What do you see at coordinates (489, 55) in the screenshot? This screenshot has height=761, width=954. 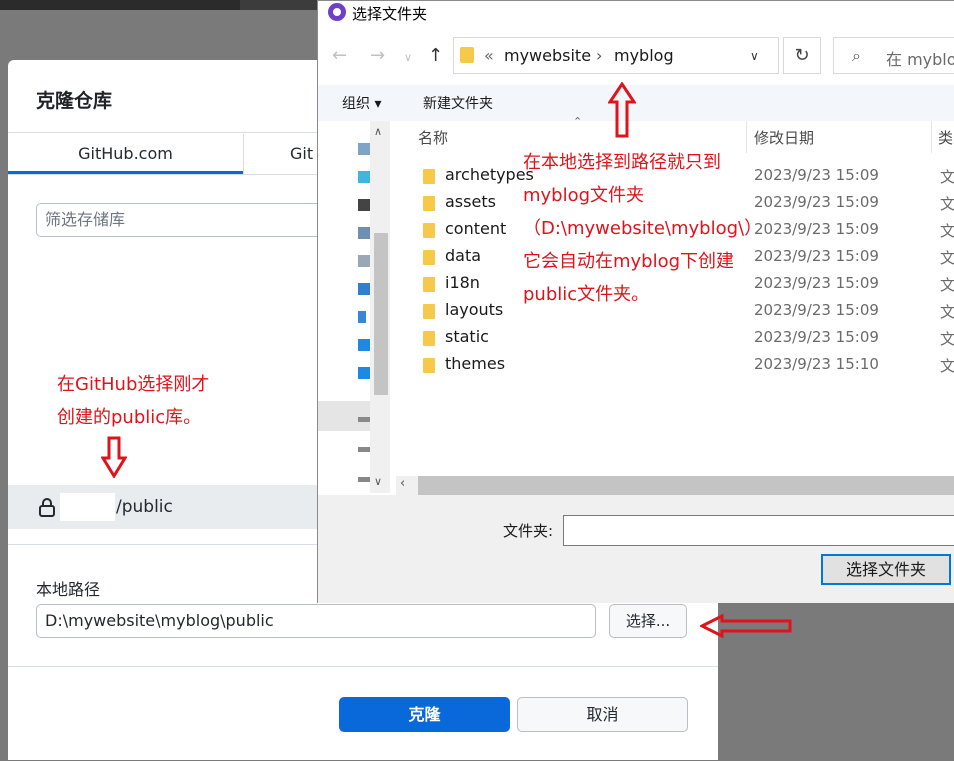 I see `breadcrumb-overflow: «` at bounding box center [489, 55].